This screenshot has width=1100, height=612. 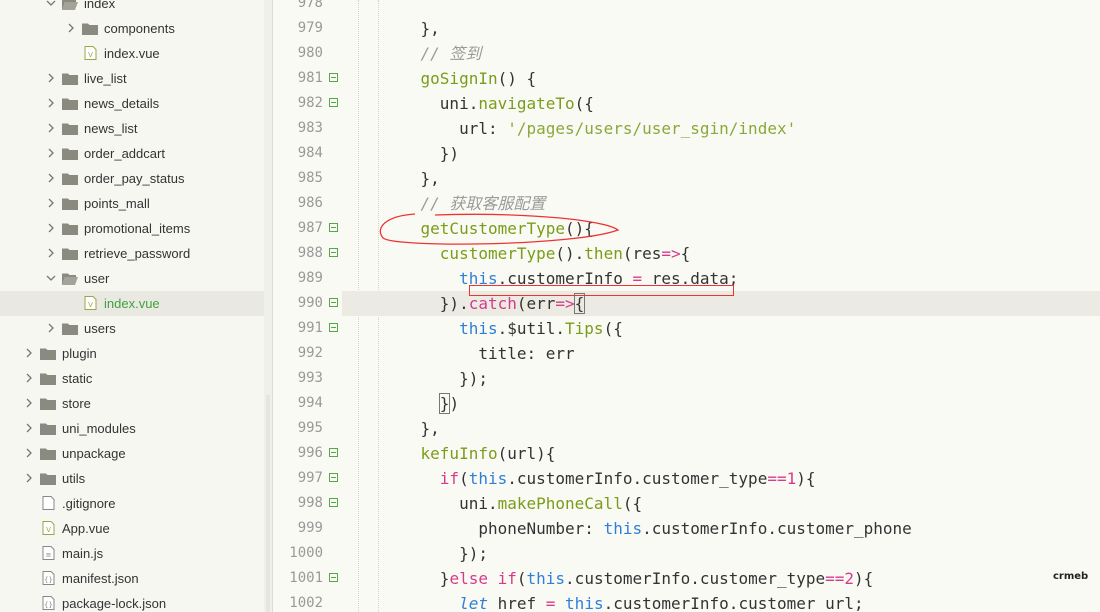 I want to click on code-line: 998 uni.makePhoneCall({, so click(x=686, y=503).